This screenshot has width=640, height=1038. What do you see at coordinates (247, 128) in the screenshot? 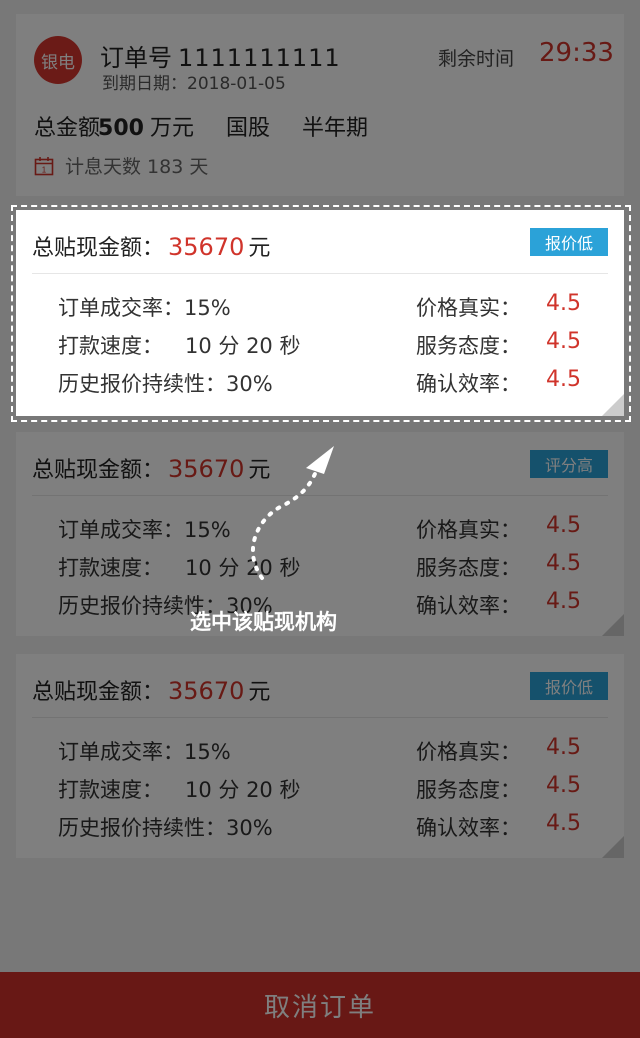
I see `bond-type: 国股` at bounding box center [247, 128].